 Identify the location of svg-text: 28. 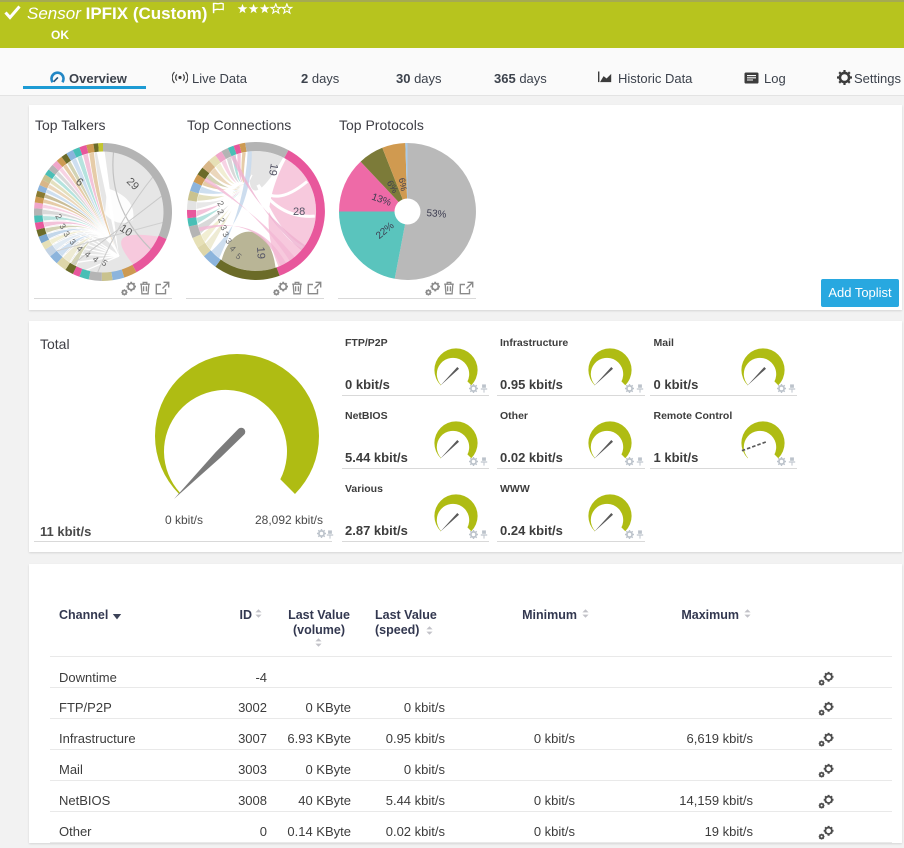
(299, 212).